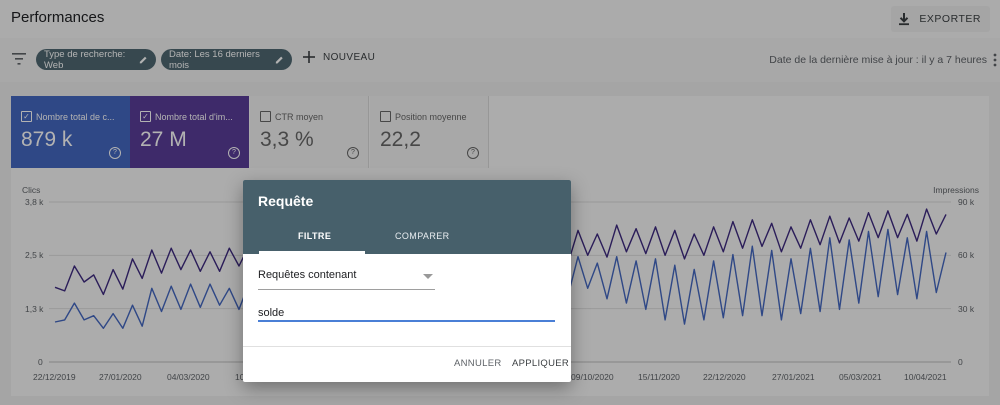 This screenshot has height=405, width=1000. Describe the element at coordinates (346, 289) in the screenshot. I see `select-underline` at that location.